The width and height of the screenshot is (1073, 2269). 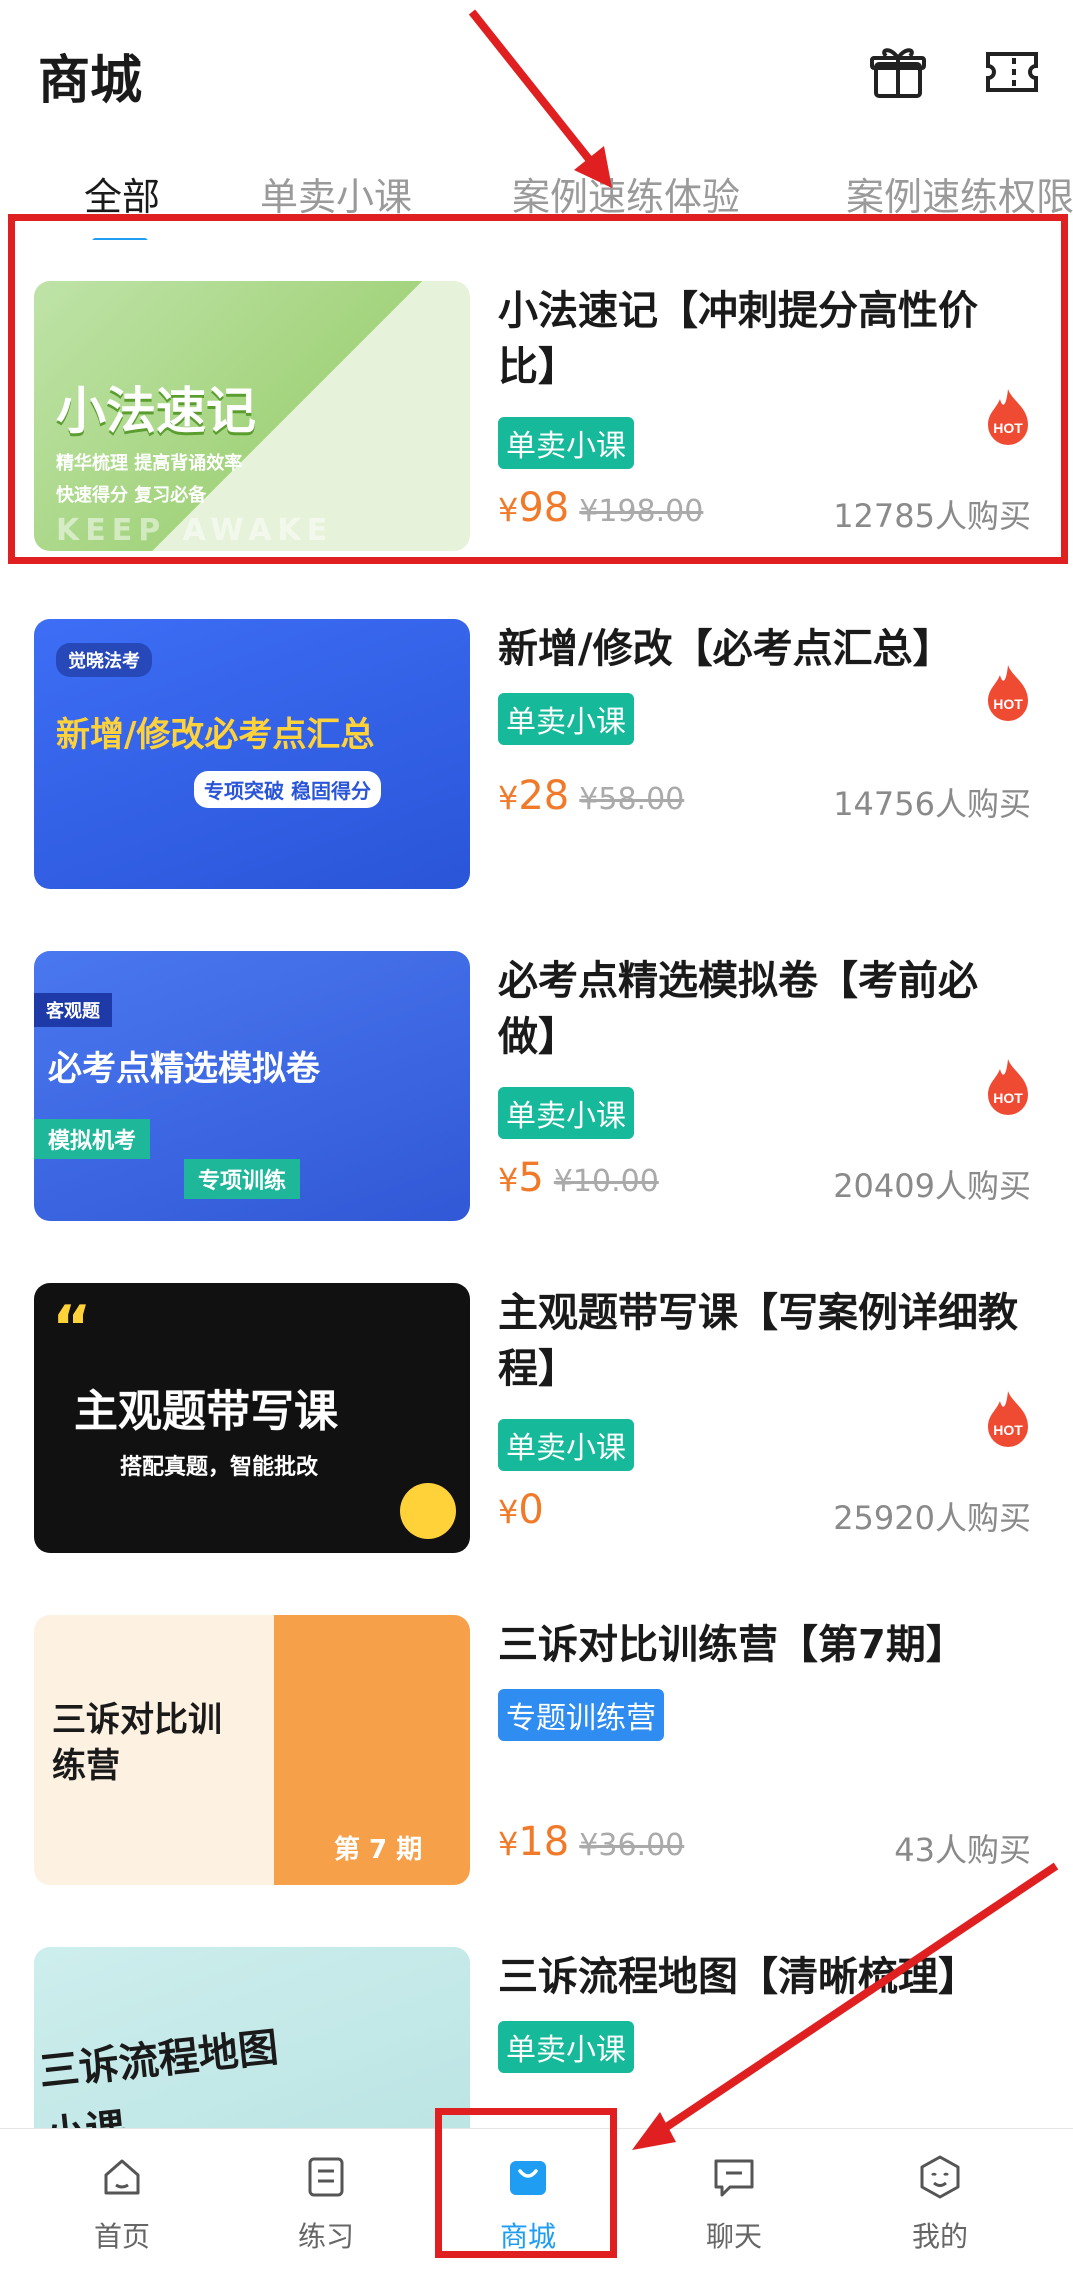 What do you see at coordinates (758, 1341) in the screenshot?
I see `product-title: 主观题带写课【写案例详细教程】` at bounding box center [758, 1341].